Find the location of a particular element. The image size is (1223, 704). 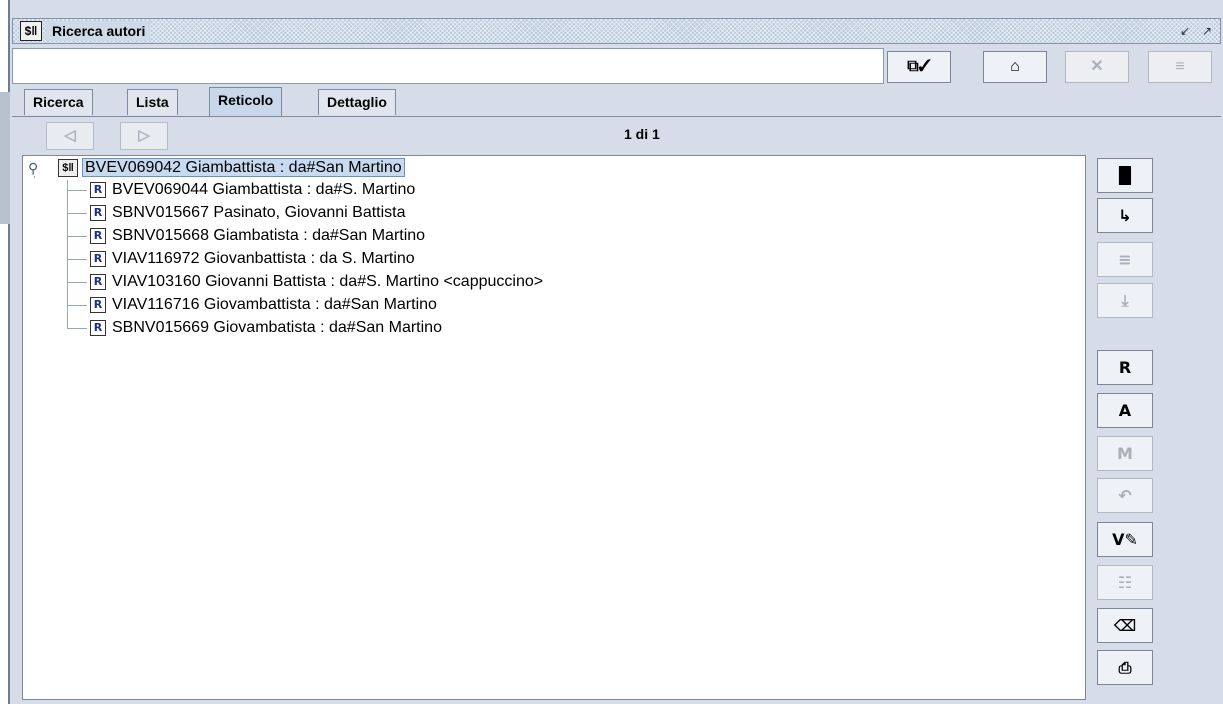

tab-dettaglio: Dettaglio is located at coordinates (357, 102).